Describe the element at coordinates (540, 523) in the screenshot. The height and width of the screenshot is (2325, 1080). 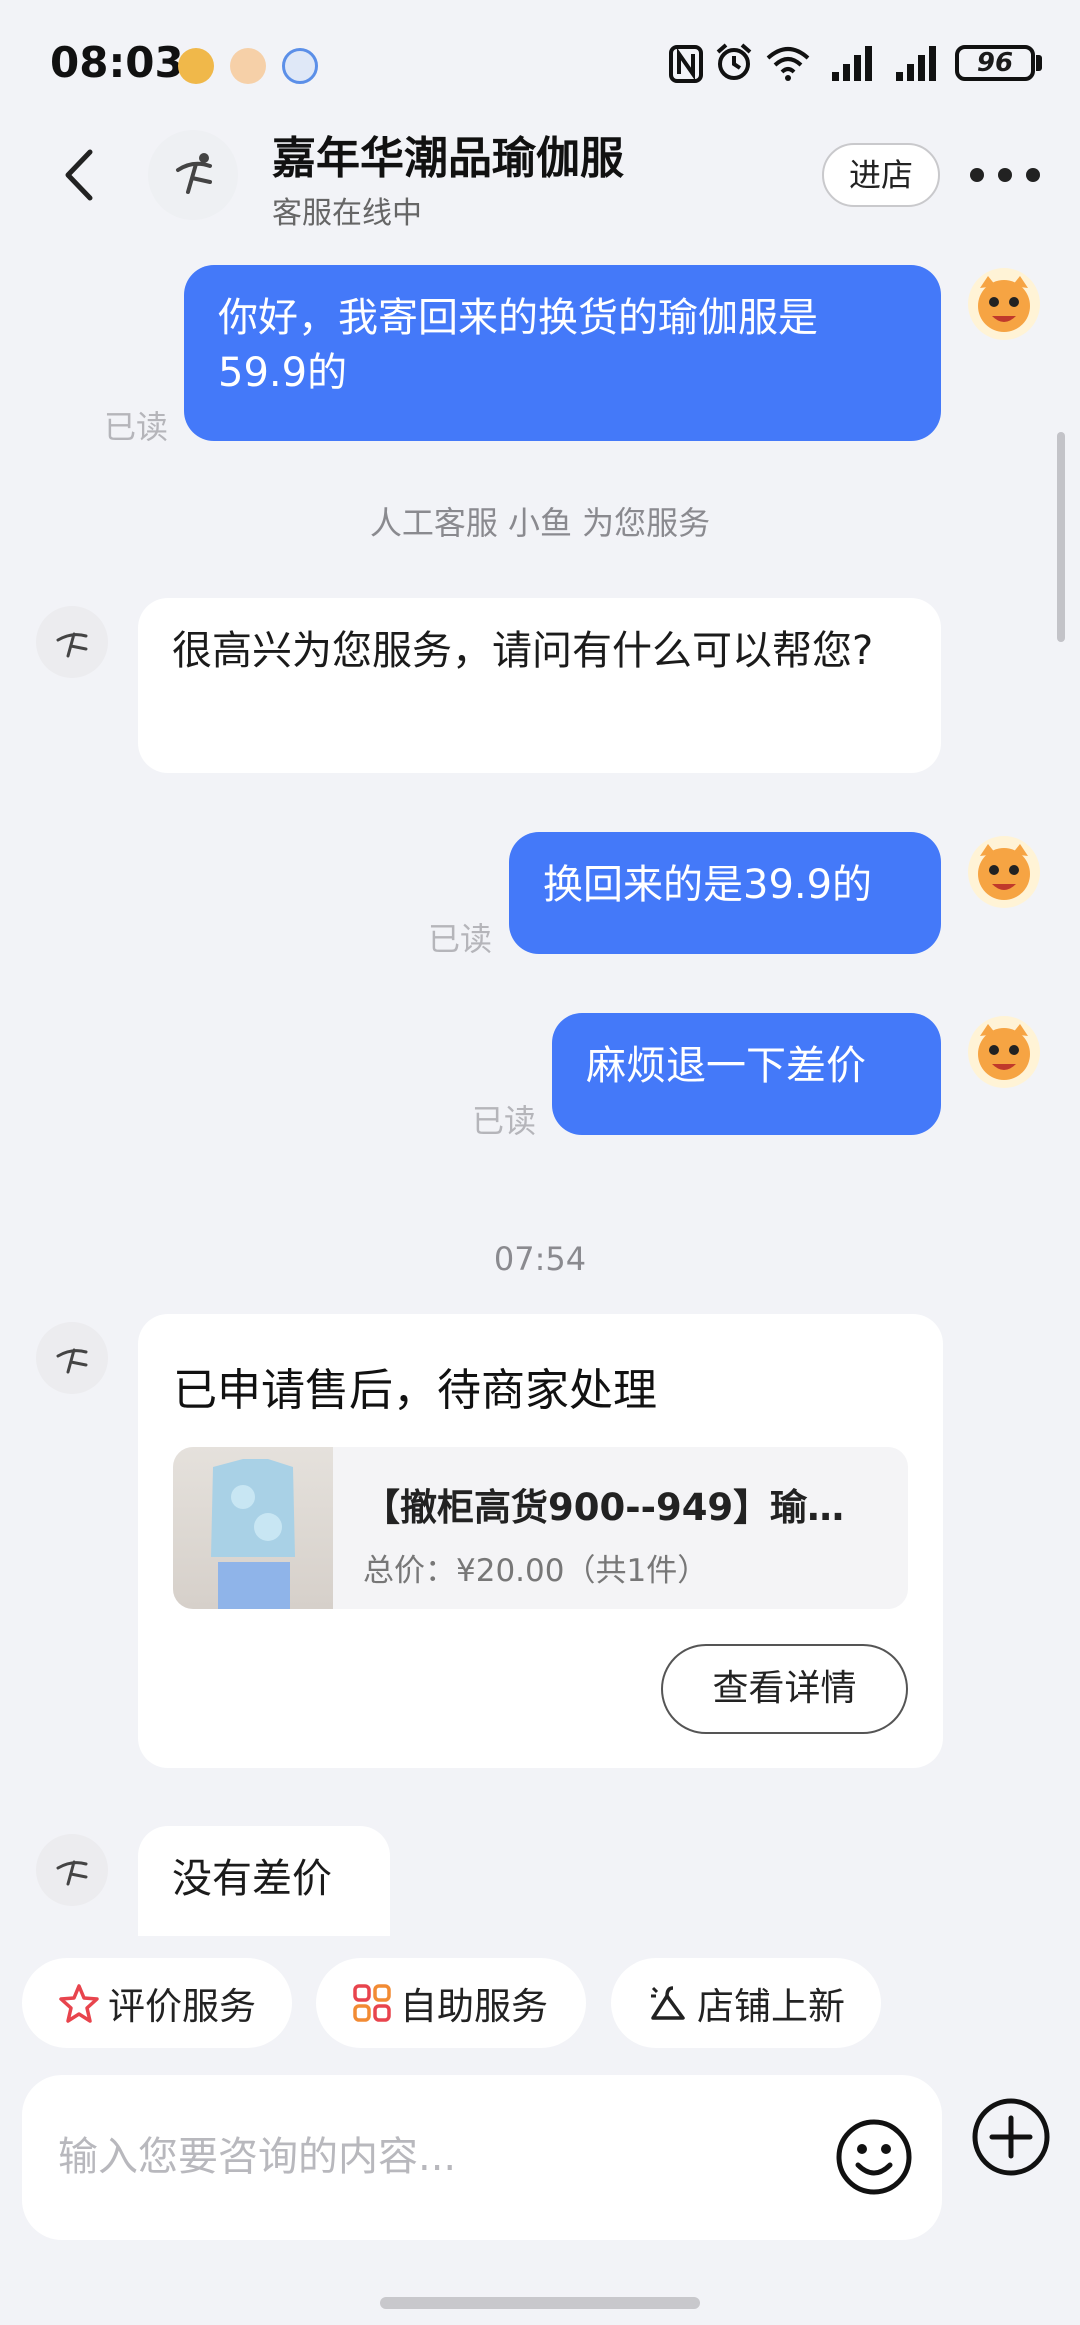
I see `system-message: 人工客服 小鱼 为您服务` at that location.